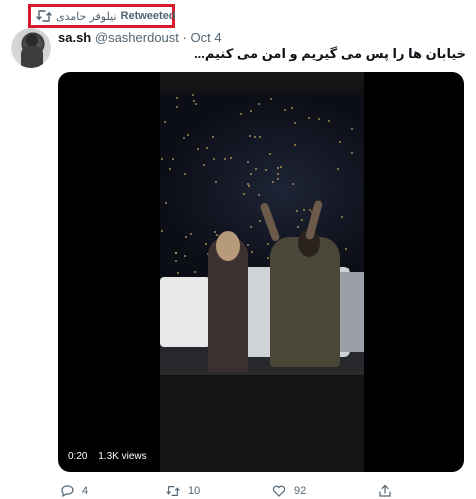 Image resolution: width=476 pixels, height=499 pixels. Describe the element at coordinates (44, 16) in the screenshot. I see `retweet-icon` at that location.